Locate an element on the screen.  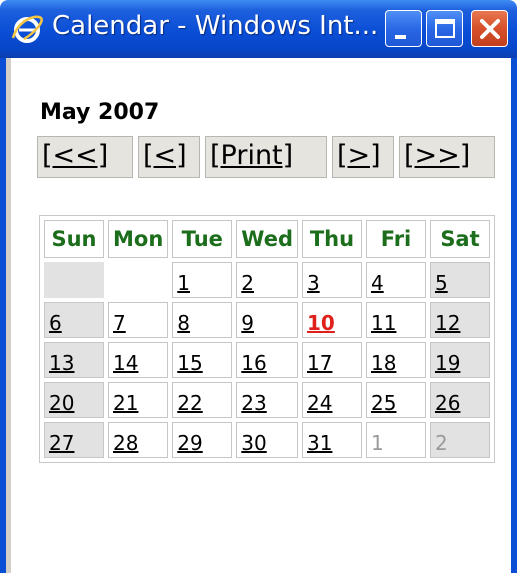
close-icon is located at coordinates (490, 29).